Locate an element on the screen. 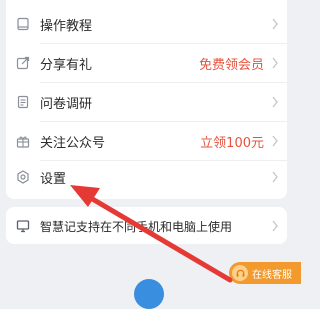 This screenshot has width=320, height=309. share-icon is located at coordinates (23, 63).